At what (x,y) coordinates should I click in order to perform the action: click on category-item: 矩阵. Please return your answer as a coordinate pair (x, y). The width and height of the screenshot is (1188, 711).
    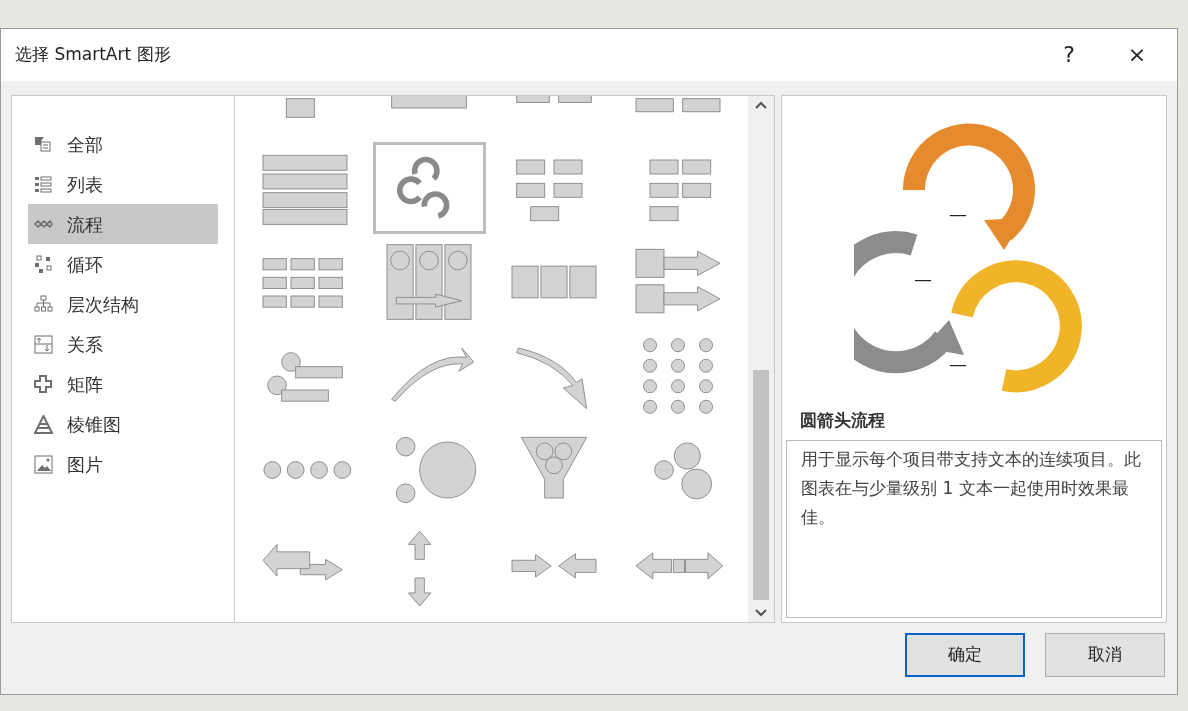
    Looking at the image, I should click on (123, 384).